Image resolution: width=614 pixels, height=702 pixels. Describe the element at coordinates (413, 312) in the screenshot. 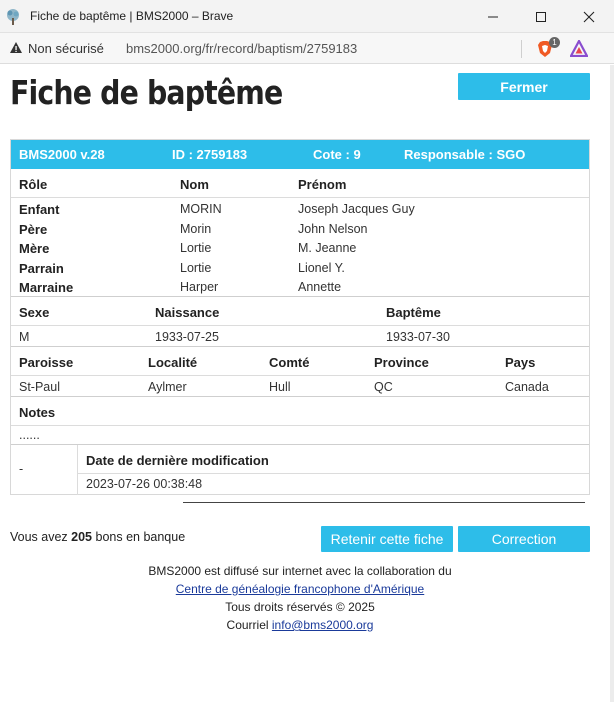

I see `column-header-bapteme: Baptême` at that location.